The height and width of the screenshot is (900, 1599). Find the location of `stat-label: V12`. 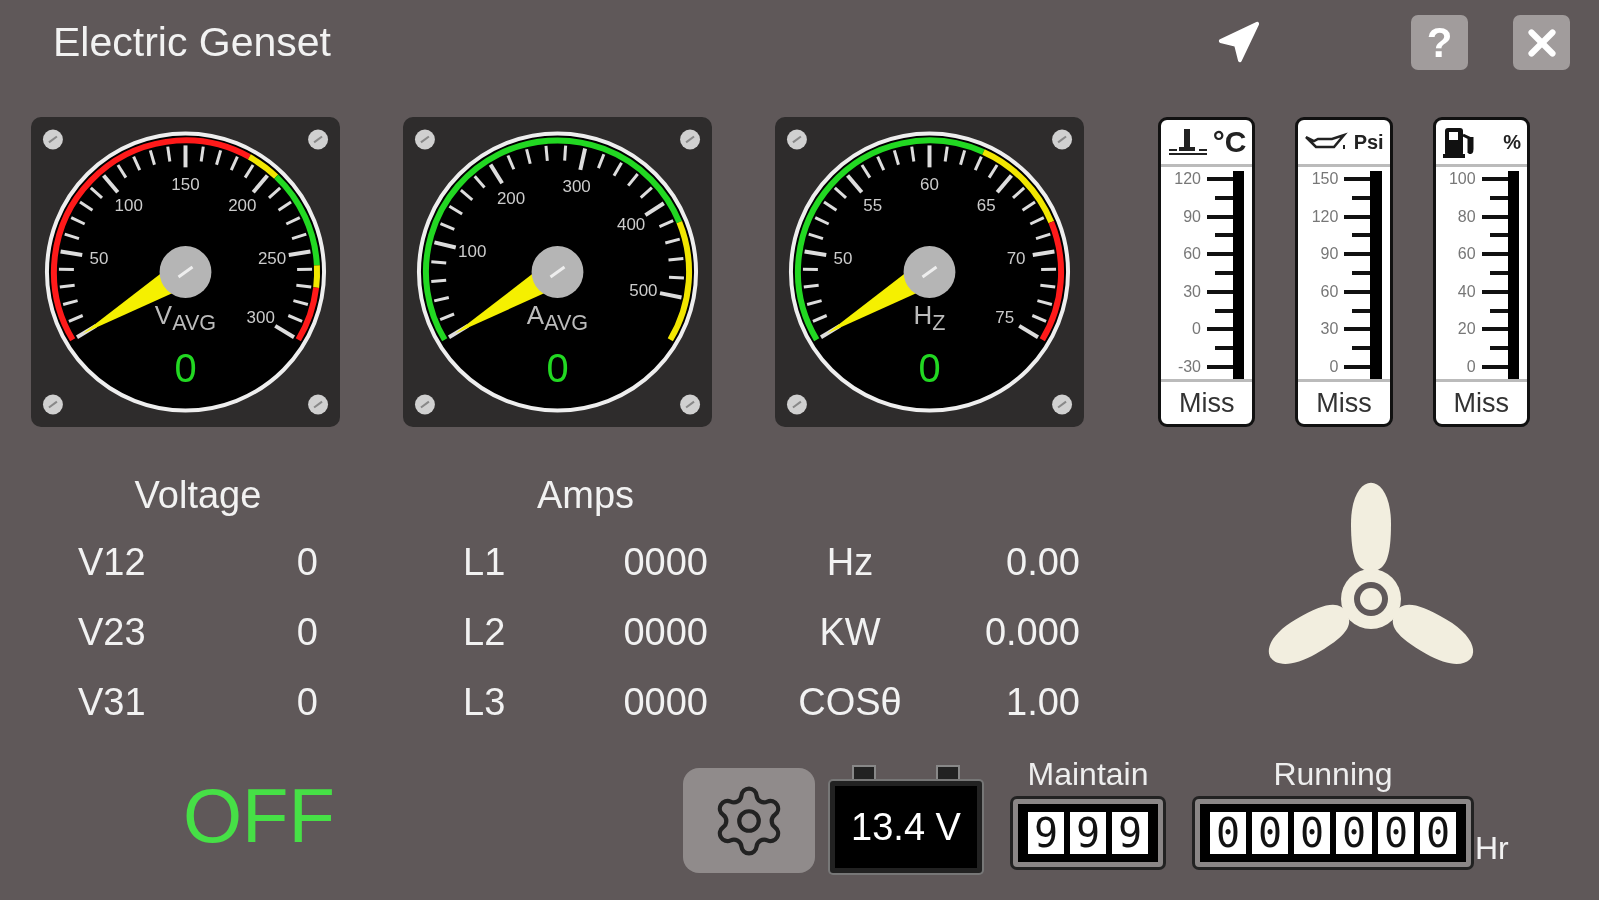

stat-label: V12 is located at coordinates (112, 562).